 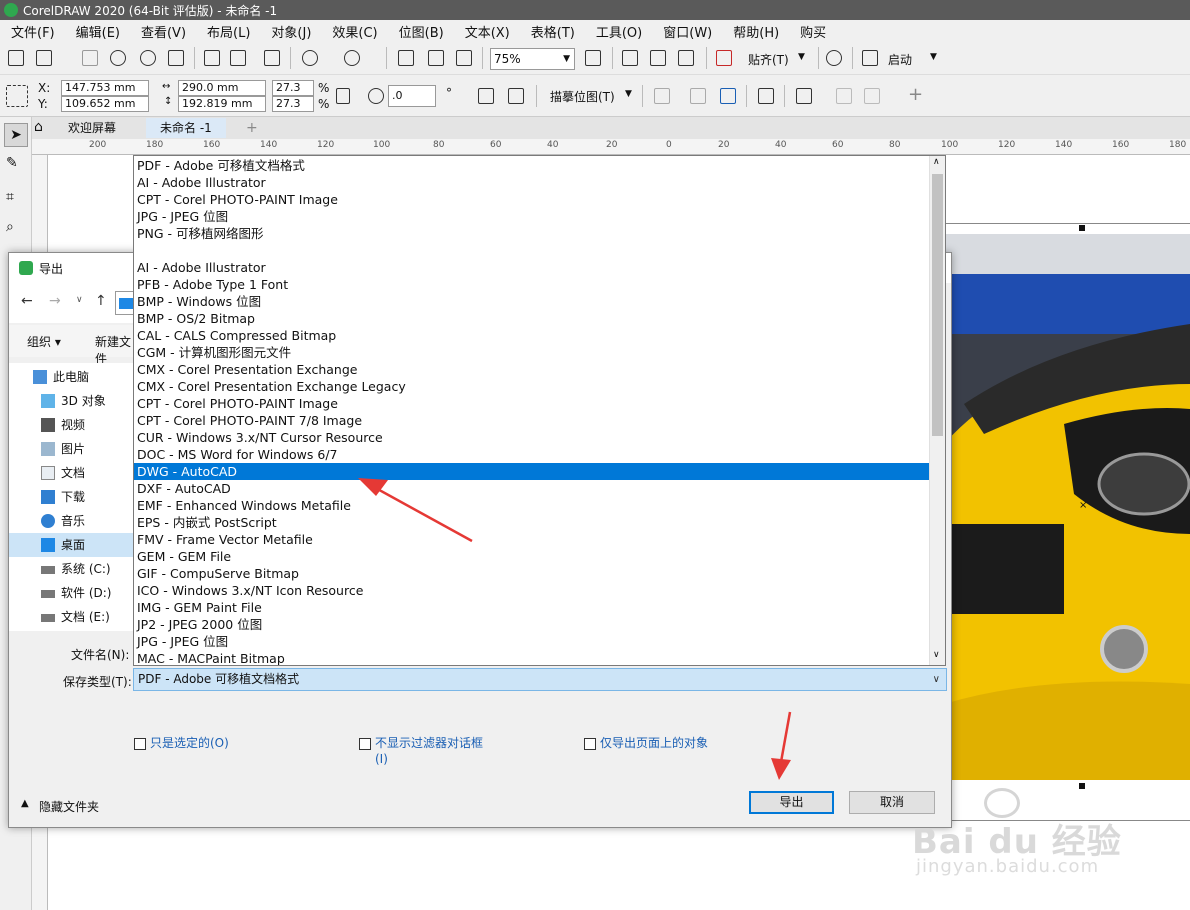 I want to click on text-wrap-icon, so click(x=804, y=96).